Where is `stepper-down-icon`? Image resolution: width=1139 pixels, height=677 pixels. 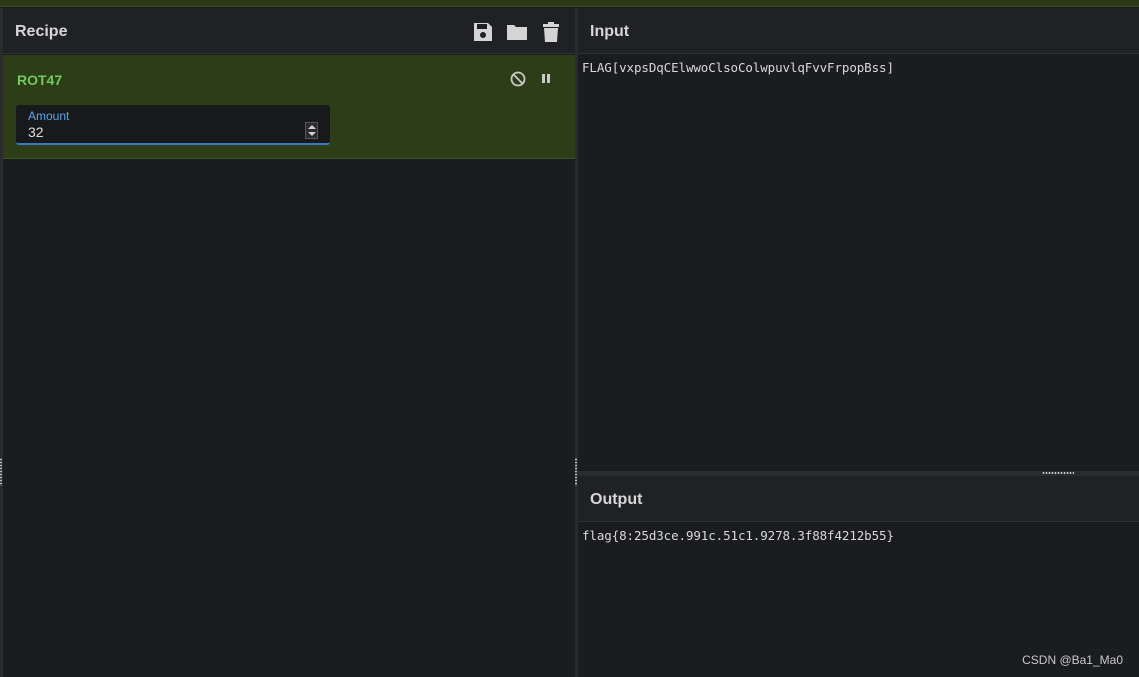 stepper-down-icon is located at coordinates (312, 134).